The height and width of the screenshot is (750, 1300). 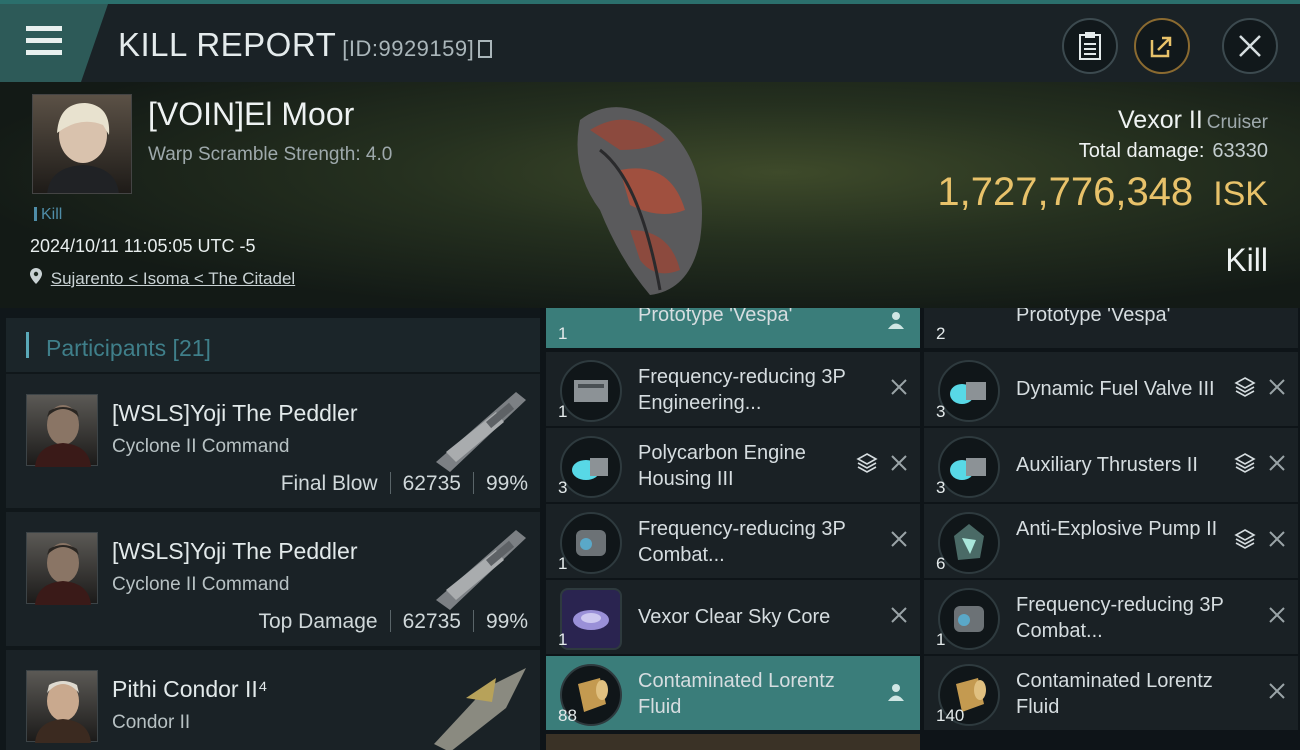 I want to click on avatar, so click(x=62, y=430).